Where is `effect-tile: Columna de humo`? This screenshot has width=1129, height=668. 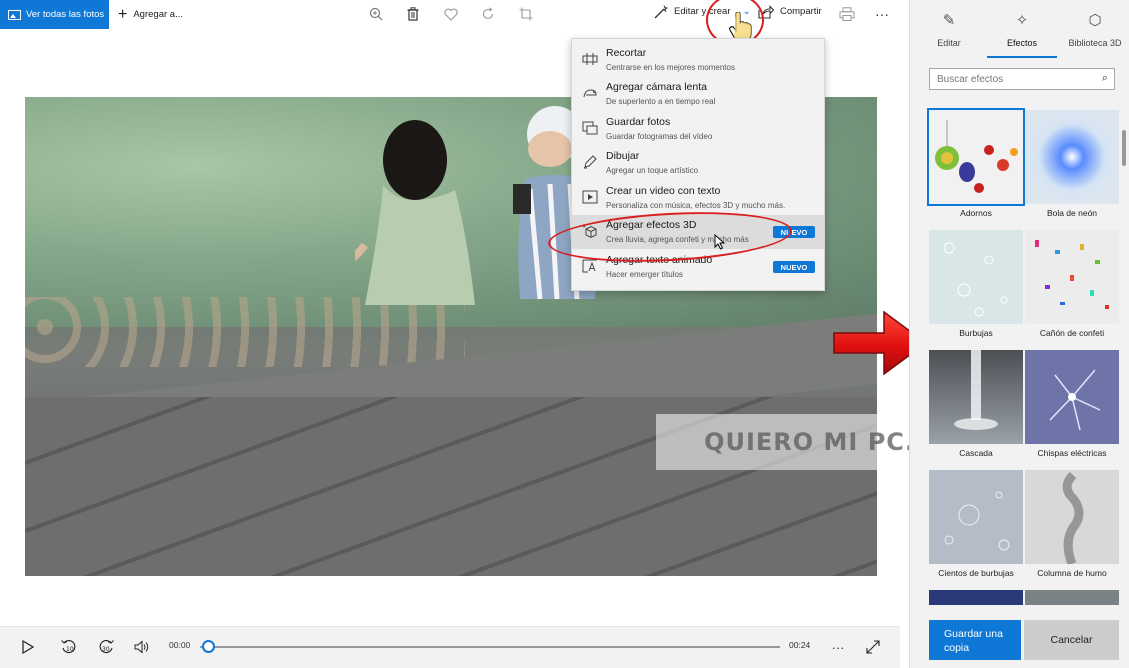 effect-tile: Columna de humo is located at coordinates (1072, 527).